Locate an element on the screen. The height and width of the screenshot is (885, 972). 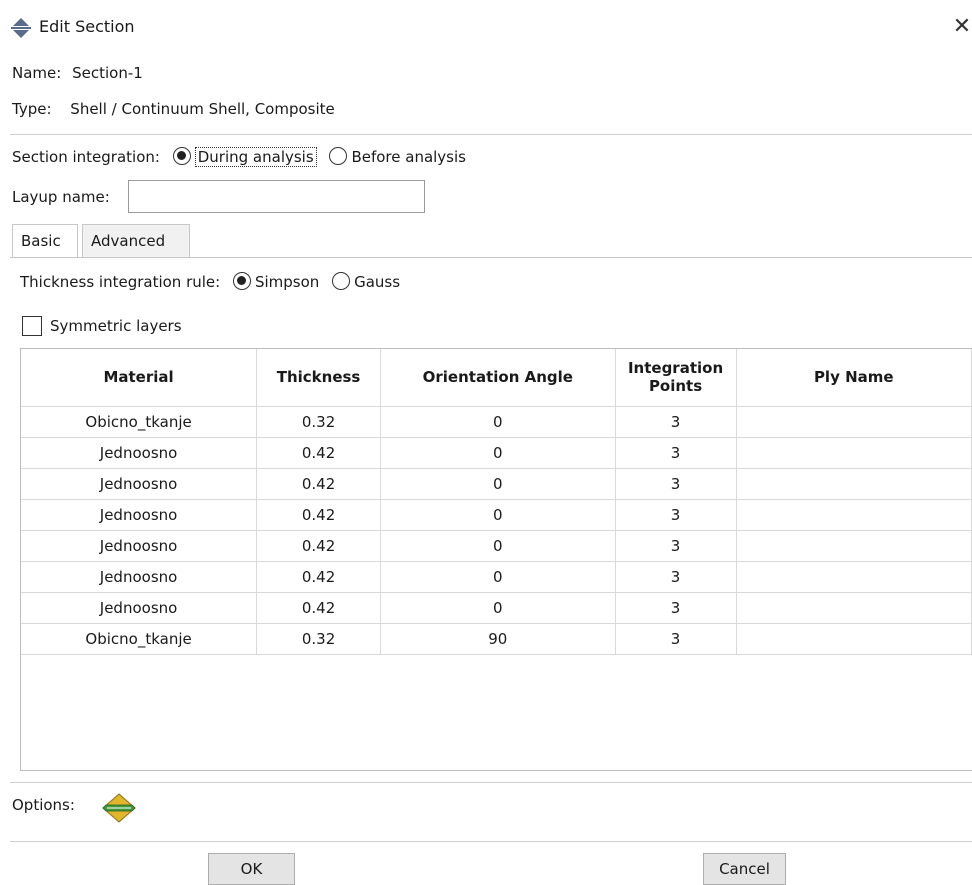
tab-basic: Basic is located at coordinates (45, 241).